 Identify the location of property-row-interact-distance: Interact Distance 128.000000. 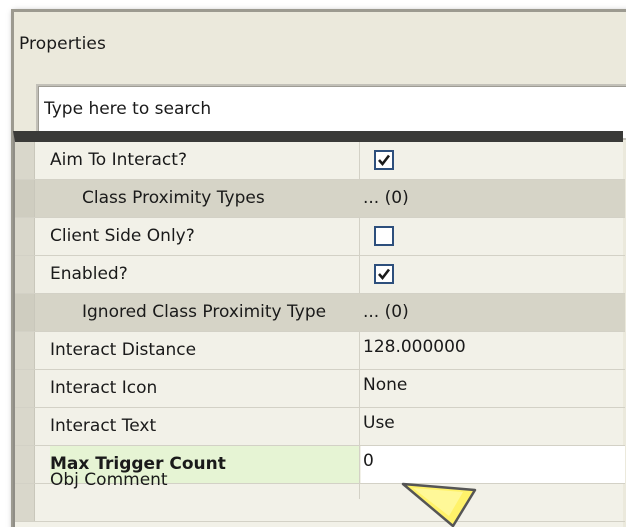
(320, 351).